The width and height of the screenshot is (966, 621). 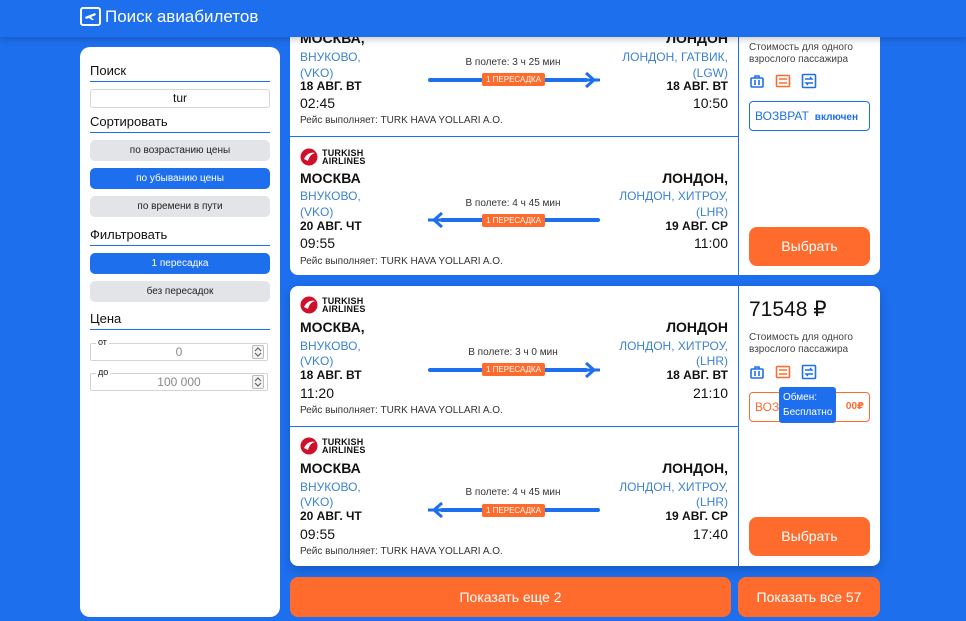 I want to click on price-from-placeholder: 0, so click(x=179, y=352).